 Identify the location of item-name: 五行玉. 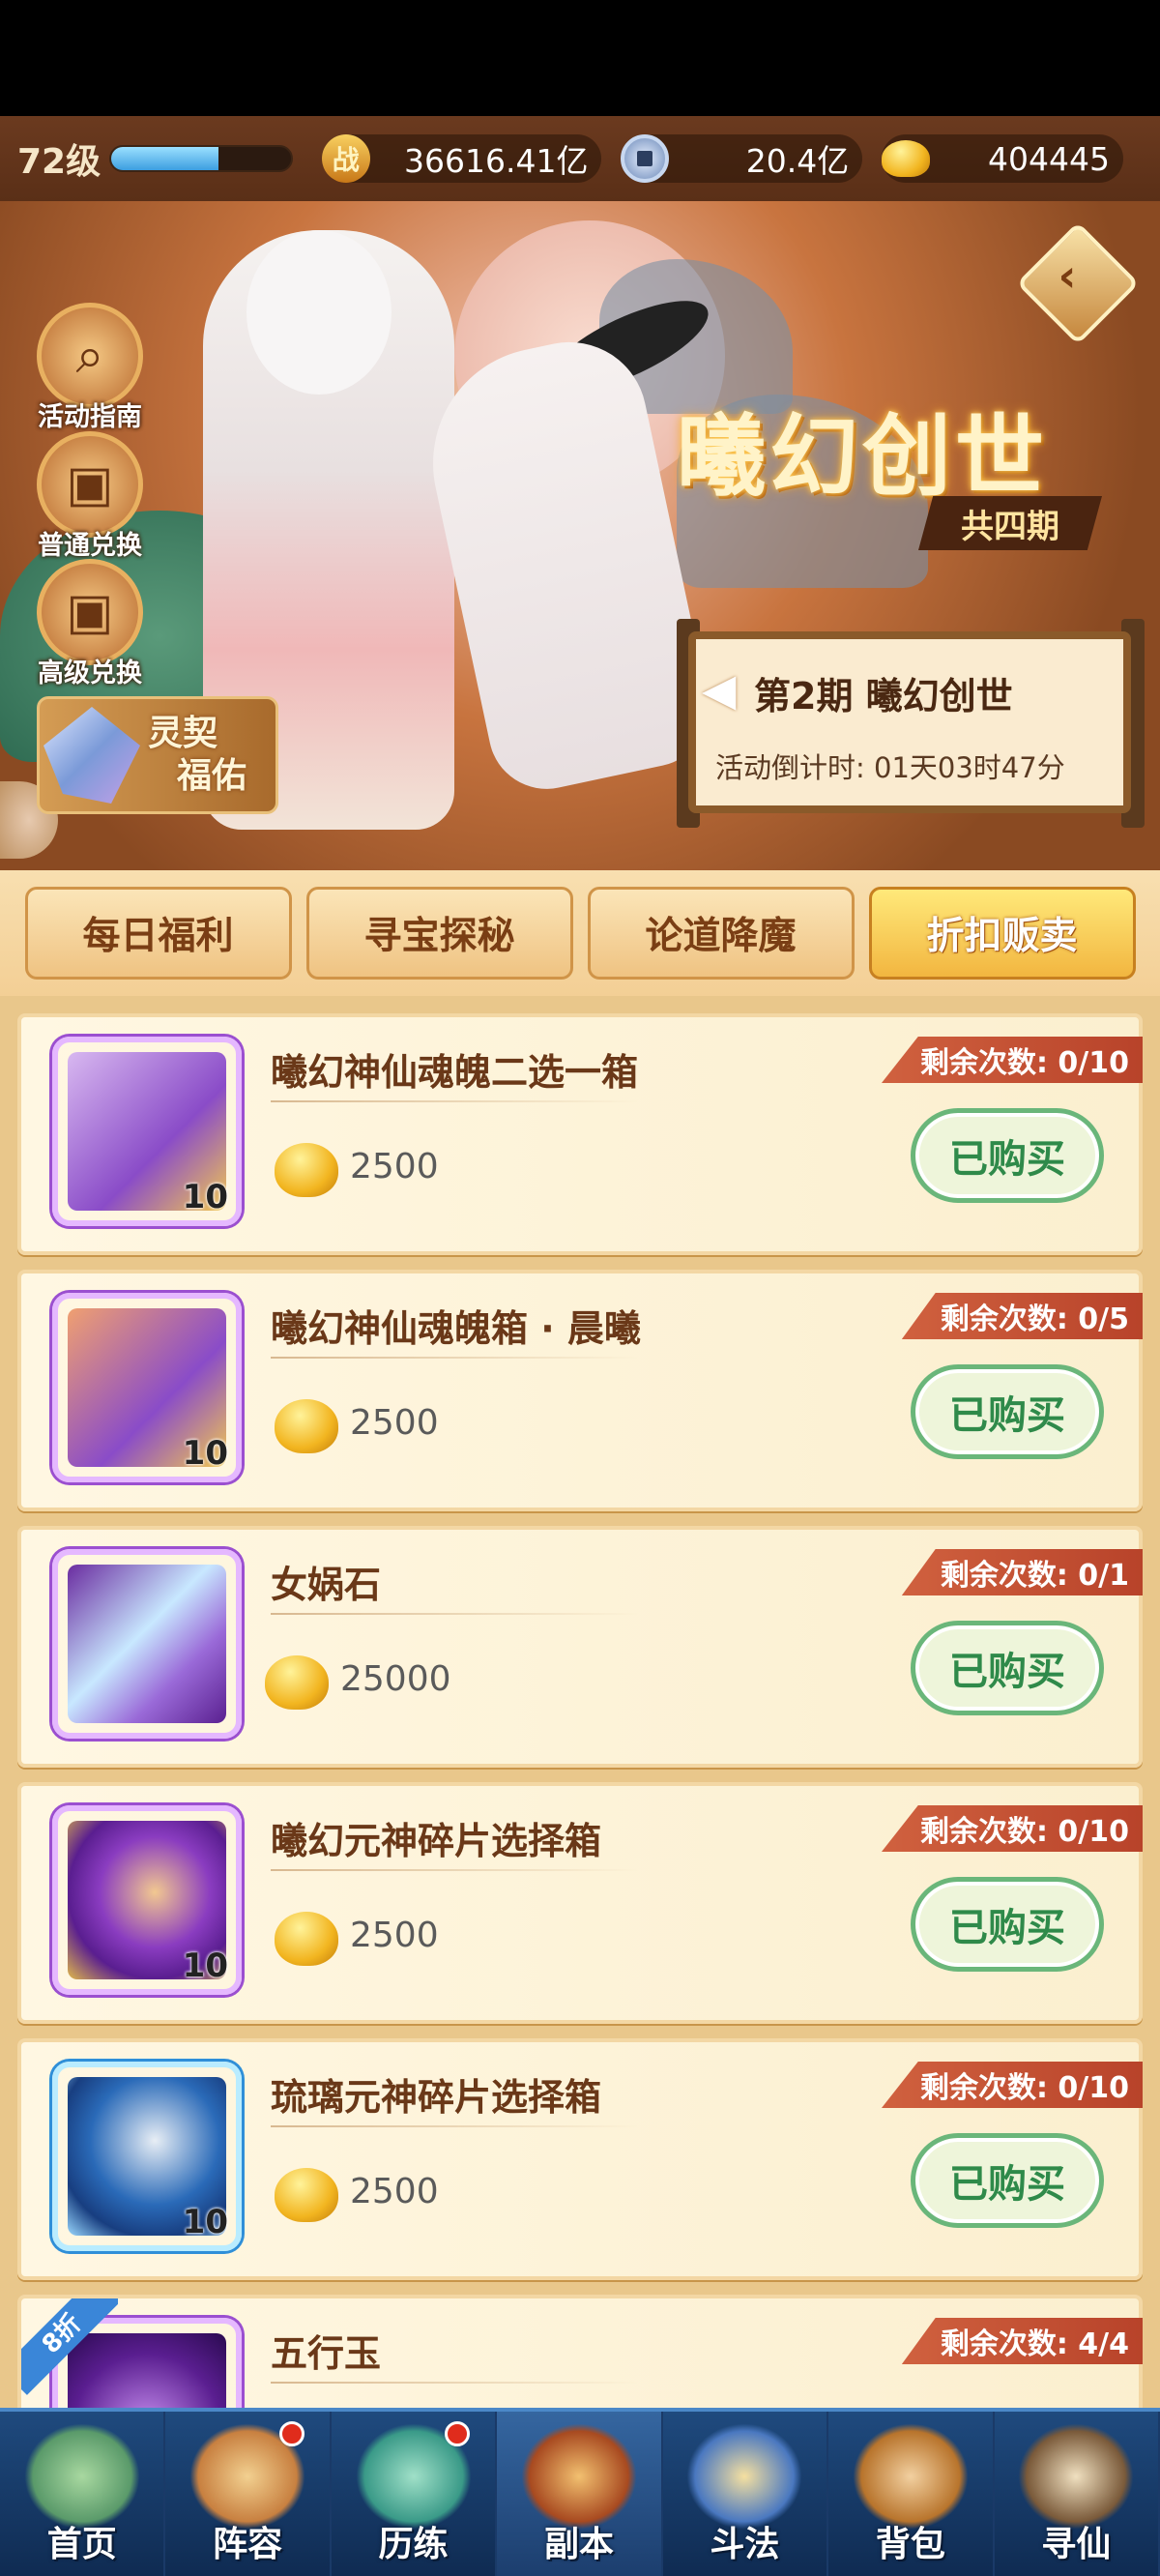
(326, 2353).